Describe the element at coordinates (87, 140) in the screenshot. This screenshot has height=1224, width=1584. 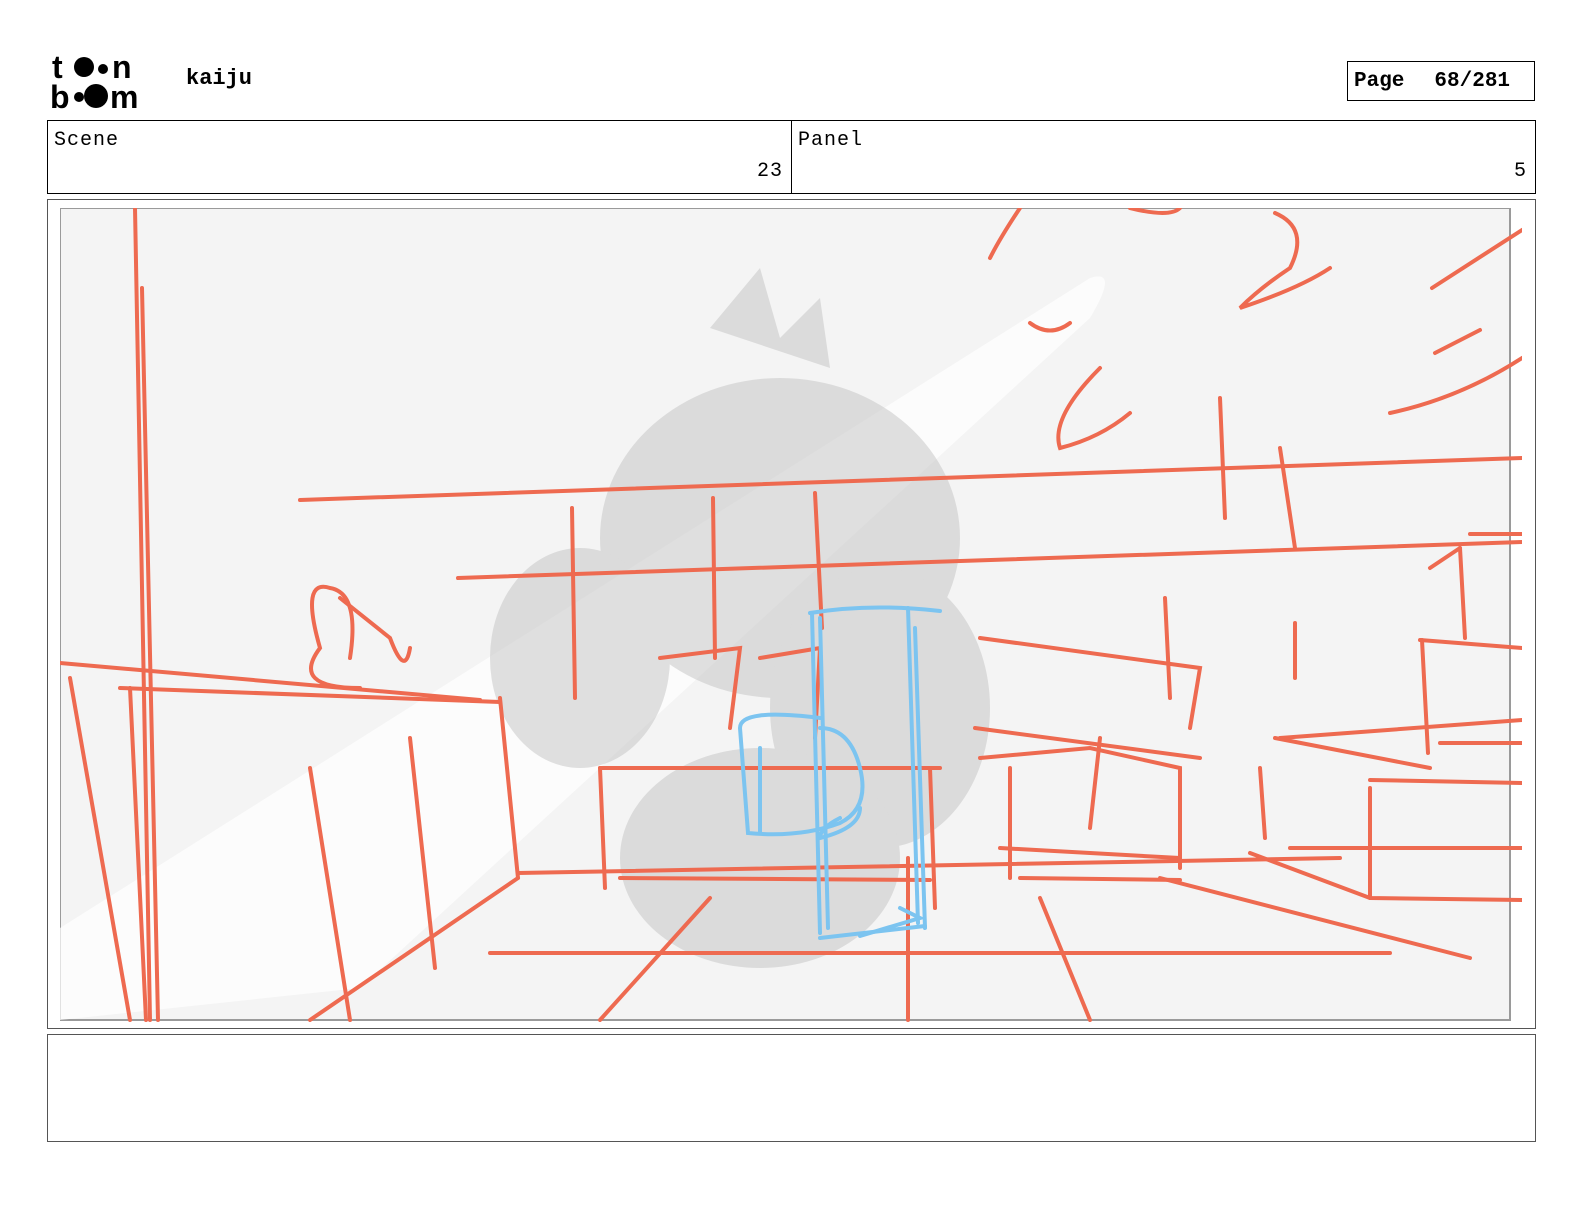
I see `scene-label: Scene` at that location.